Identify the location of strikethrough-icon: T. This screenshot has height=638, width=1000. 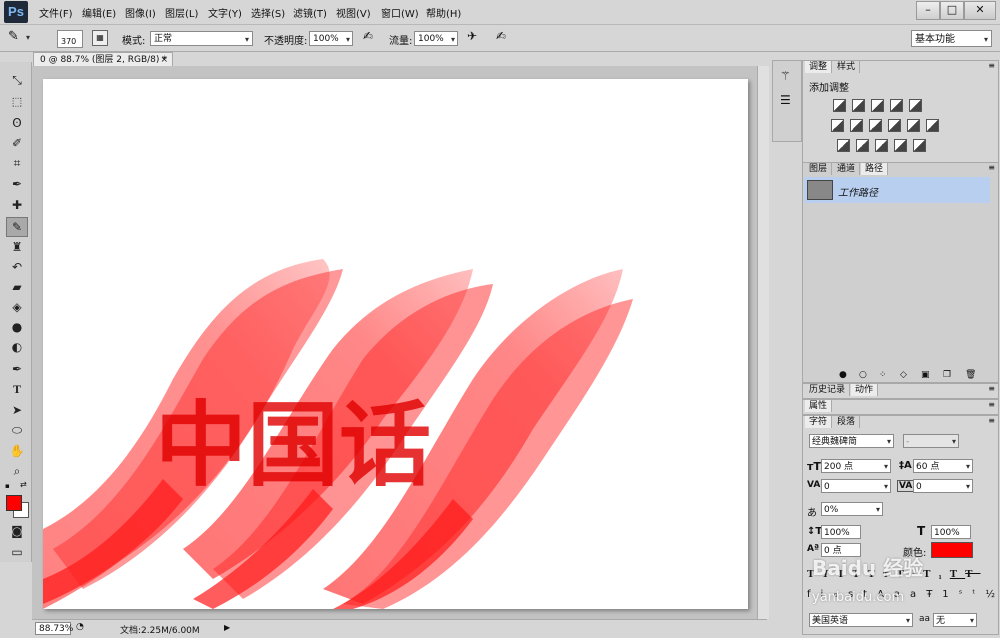
(972, 574).